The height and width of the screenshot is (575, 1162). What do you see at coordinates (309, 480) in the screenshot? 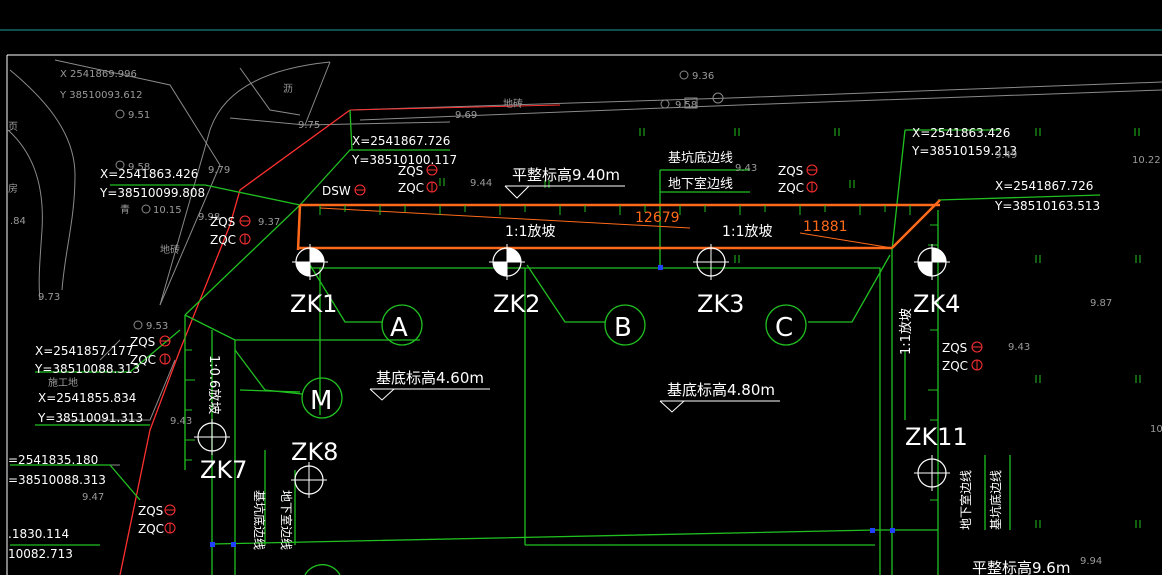
I see `borehole-zk8-symbol` at bounding box center [309, 480].